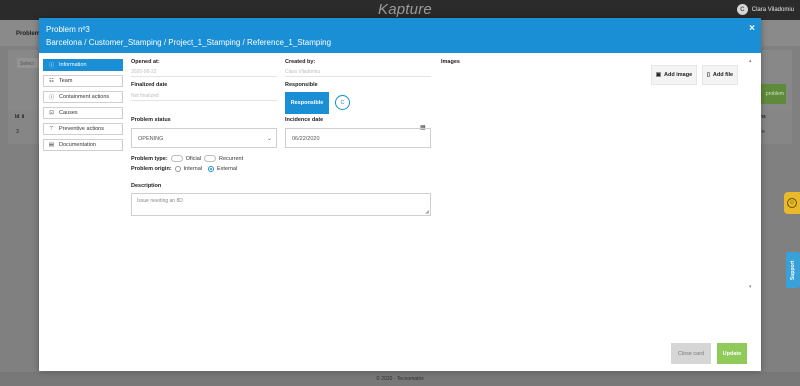 This screenshot has width=800, height=386. I want to click on update-button: Update, so click(732, 353).